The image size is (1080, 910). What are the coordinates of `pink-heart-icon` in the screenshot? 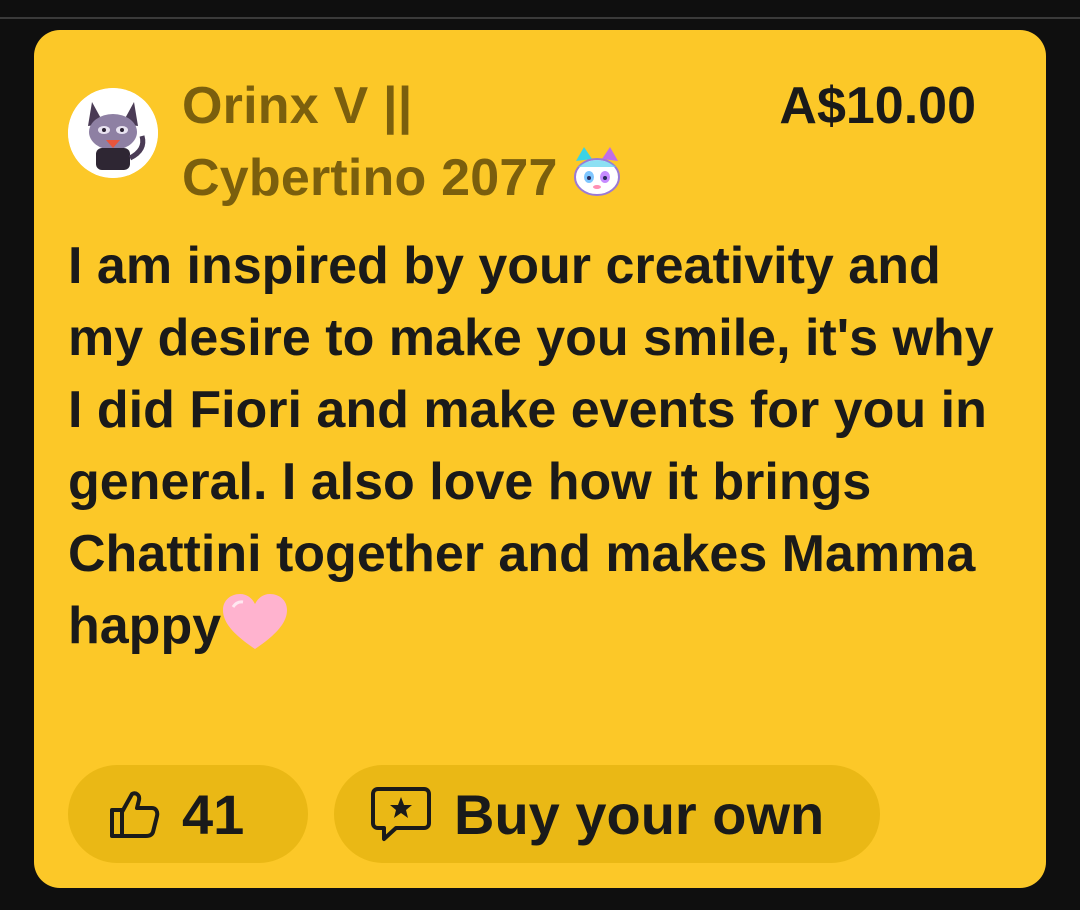 It's located at (255, 623).